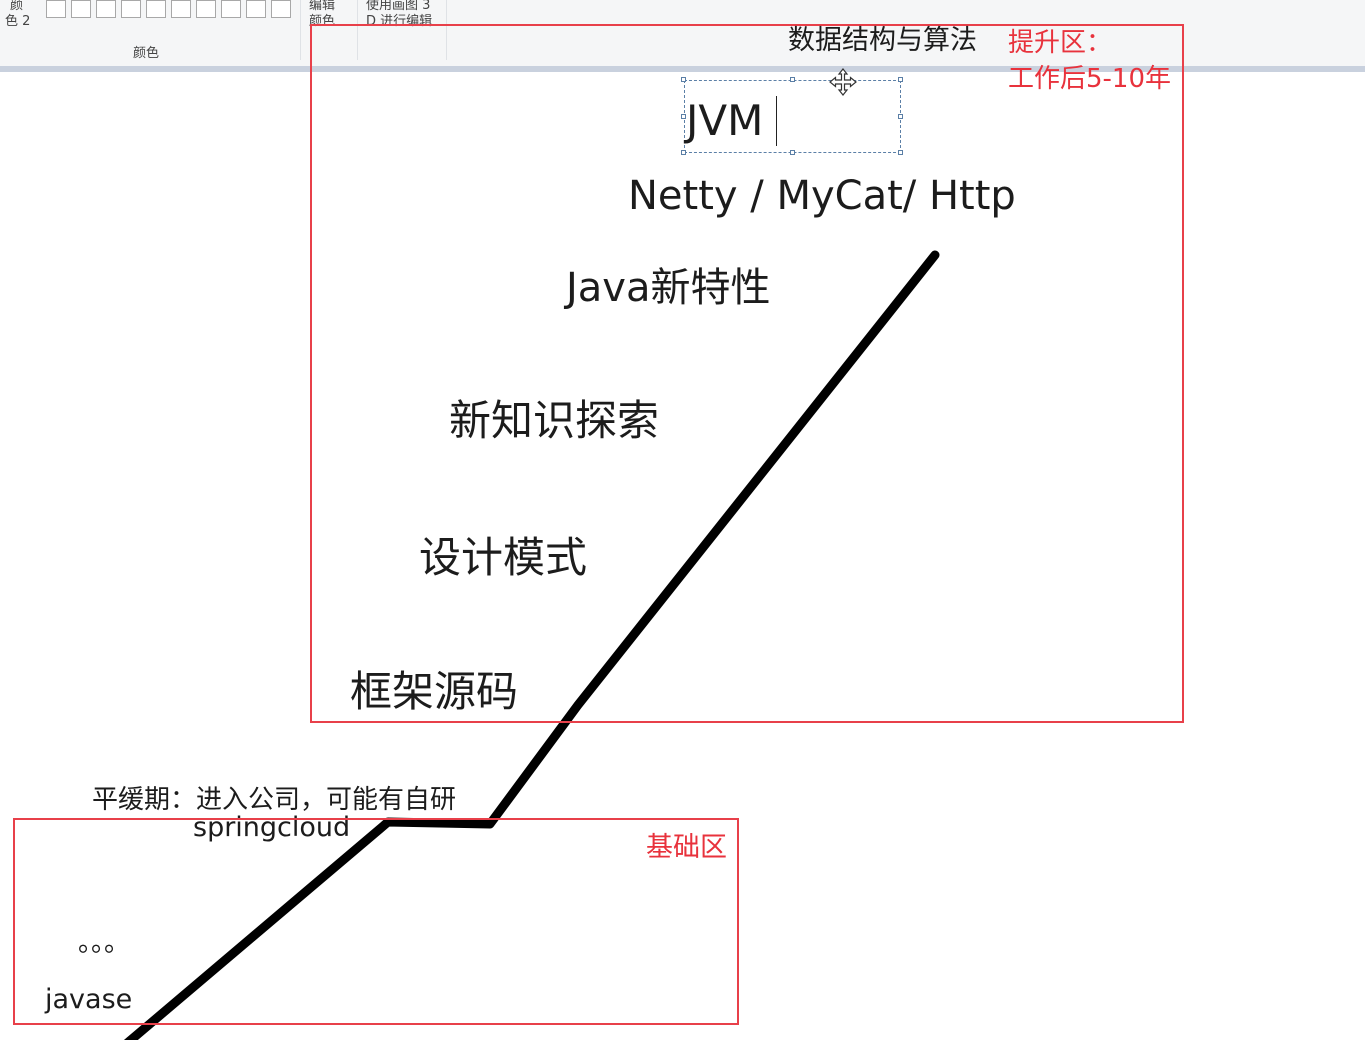 Image resolution: width=1365 pixels, height=1040 pixels. What do you see at coordinates (668, 288) in the screenshot?
I see `item-java-new-features: Java新特性` at bounding box center [668, 288].